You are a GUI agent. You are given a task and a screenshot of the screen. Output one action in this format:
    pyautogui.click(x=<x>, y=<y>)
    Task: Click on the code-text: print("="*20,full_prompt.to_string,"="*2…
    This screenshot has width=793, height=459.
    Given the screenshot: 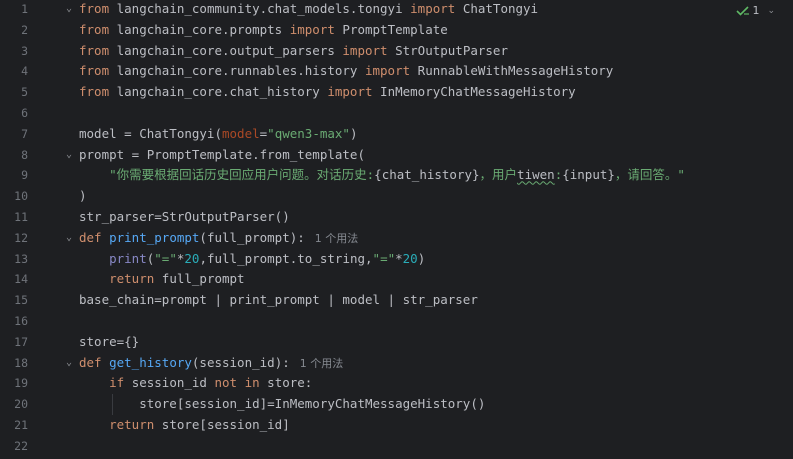 What is the action you would take?
    pyautogui.click(x=252, y=259)
    